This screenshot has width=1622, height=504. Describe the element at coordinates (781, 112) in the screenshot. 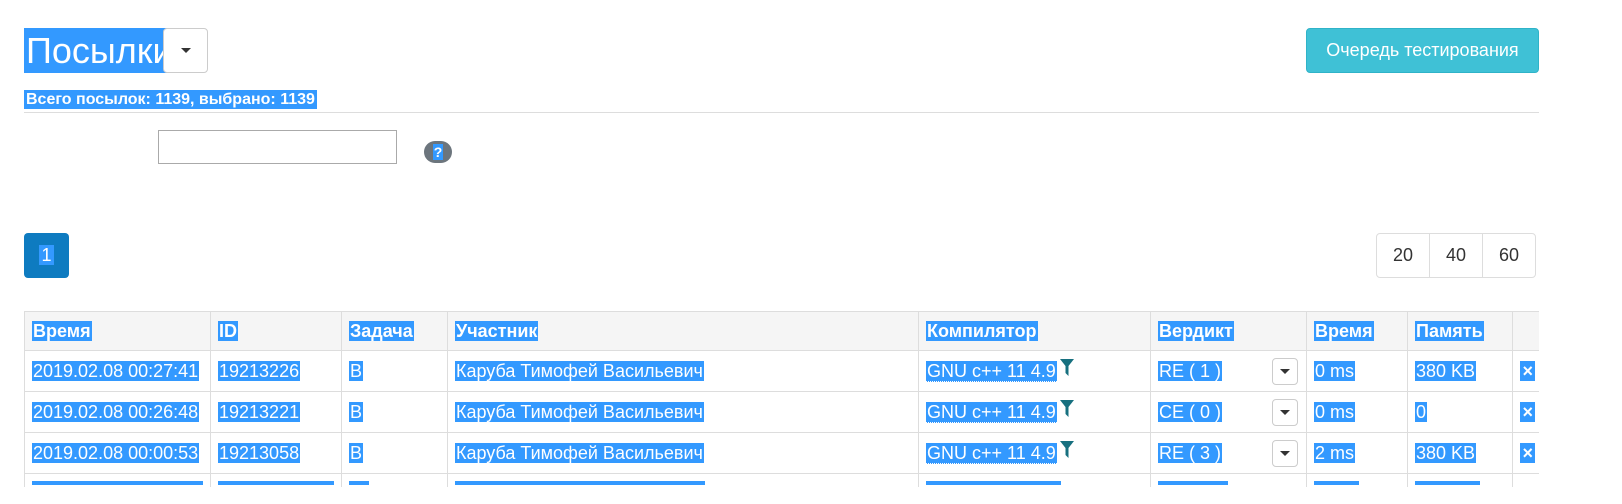

I see `divider` at that location.